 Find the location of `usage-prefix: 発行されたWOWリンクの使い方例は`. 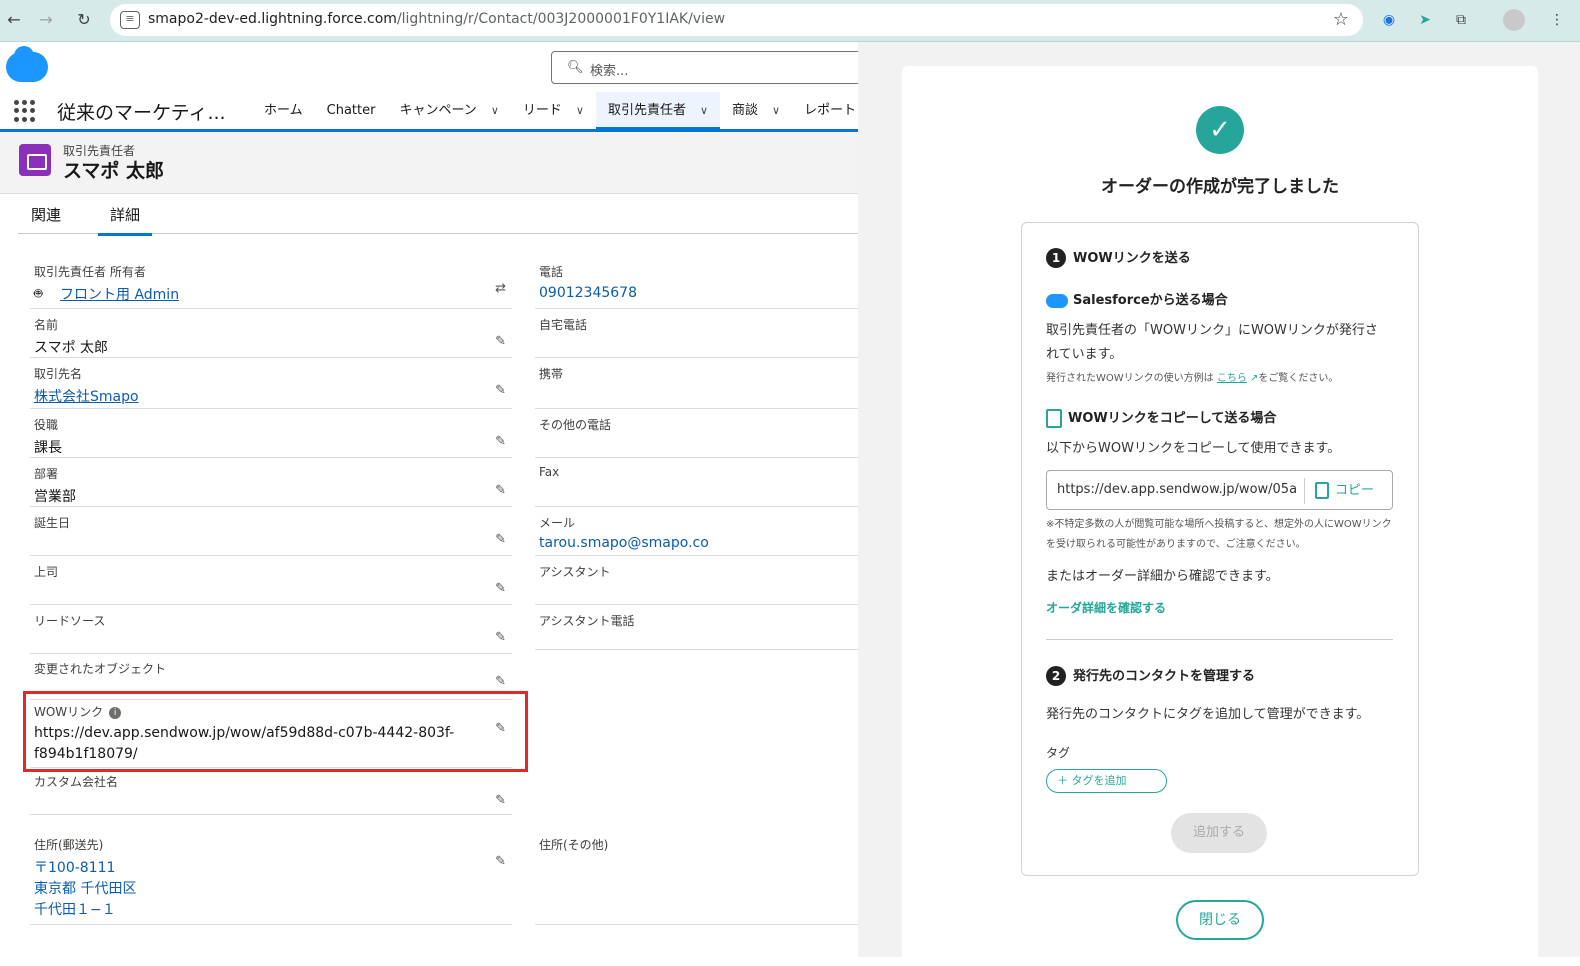

usage-prefix: 発行されたWOWリンクの使い方例は is located at coordinates (1130, 378).